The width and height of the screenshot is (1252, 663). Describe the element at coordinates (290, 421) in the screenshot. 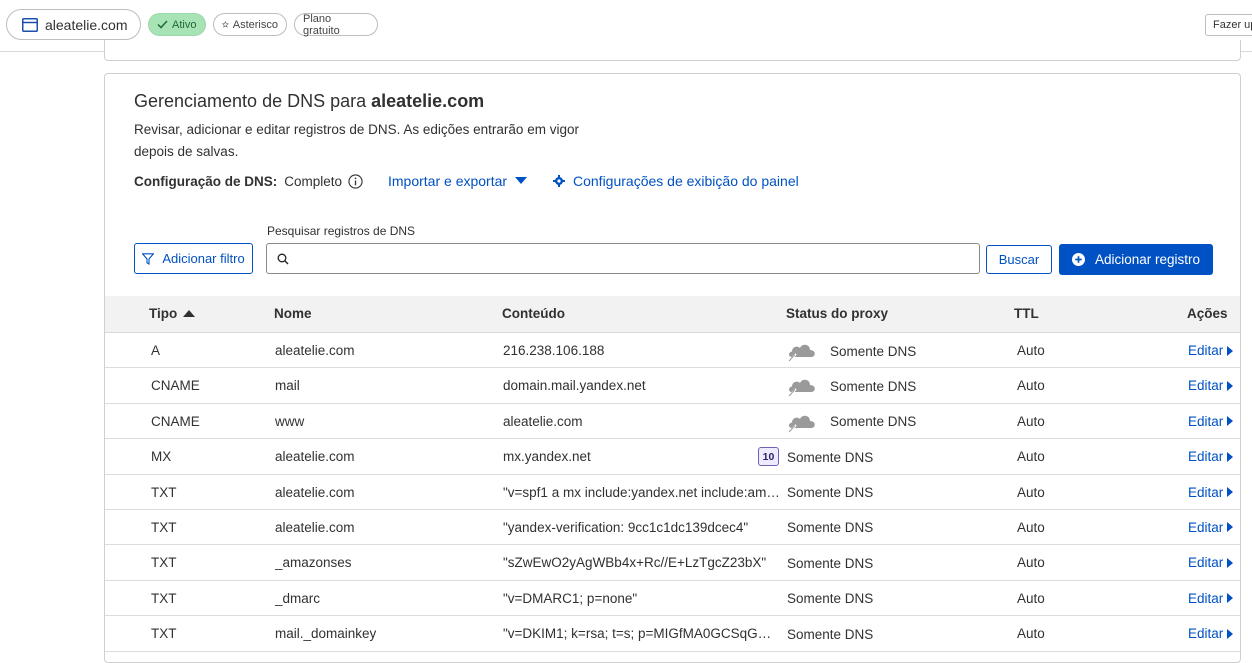

I see `record-name: www` at that location.